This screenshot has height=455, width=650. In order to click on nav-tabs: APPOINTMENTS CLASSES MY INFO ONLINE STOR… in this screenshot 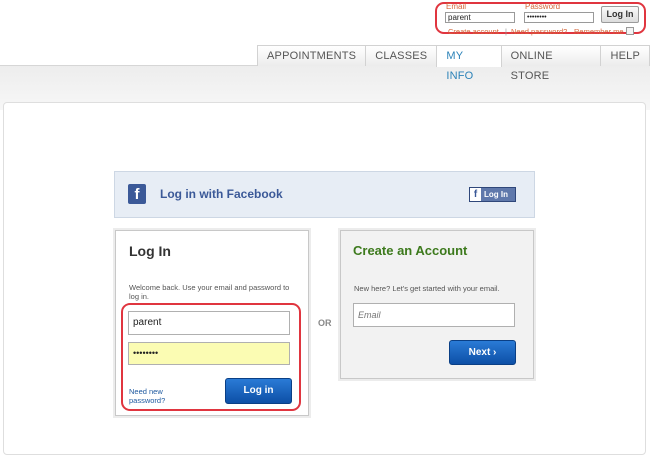, I will do `click(453, 63)`.